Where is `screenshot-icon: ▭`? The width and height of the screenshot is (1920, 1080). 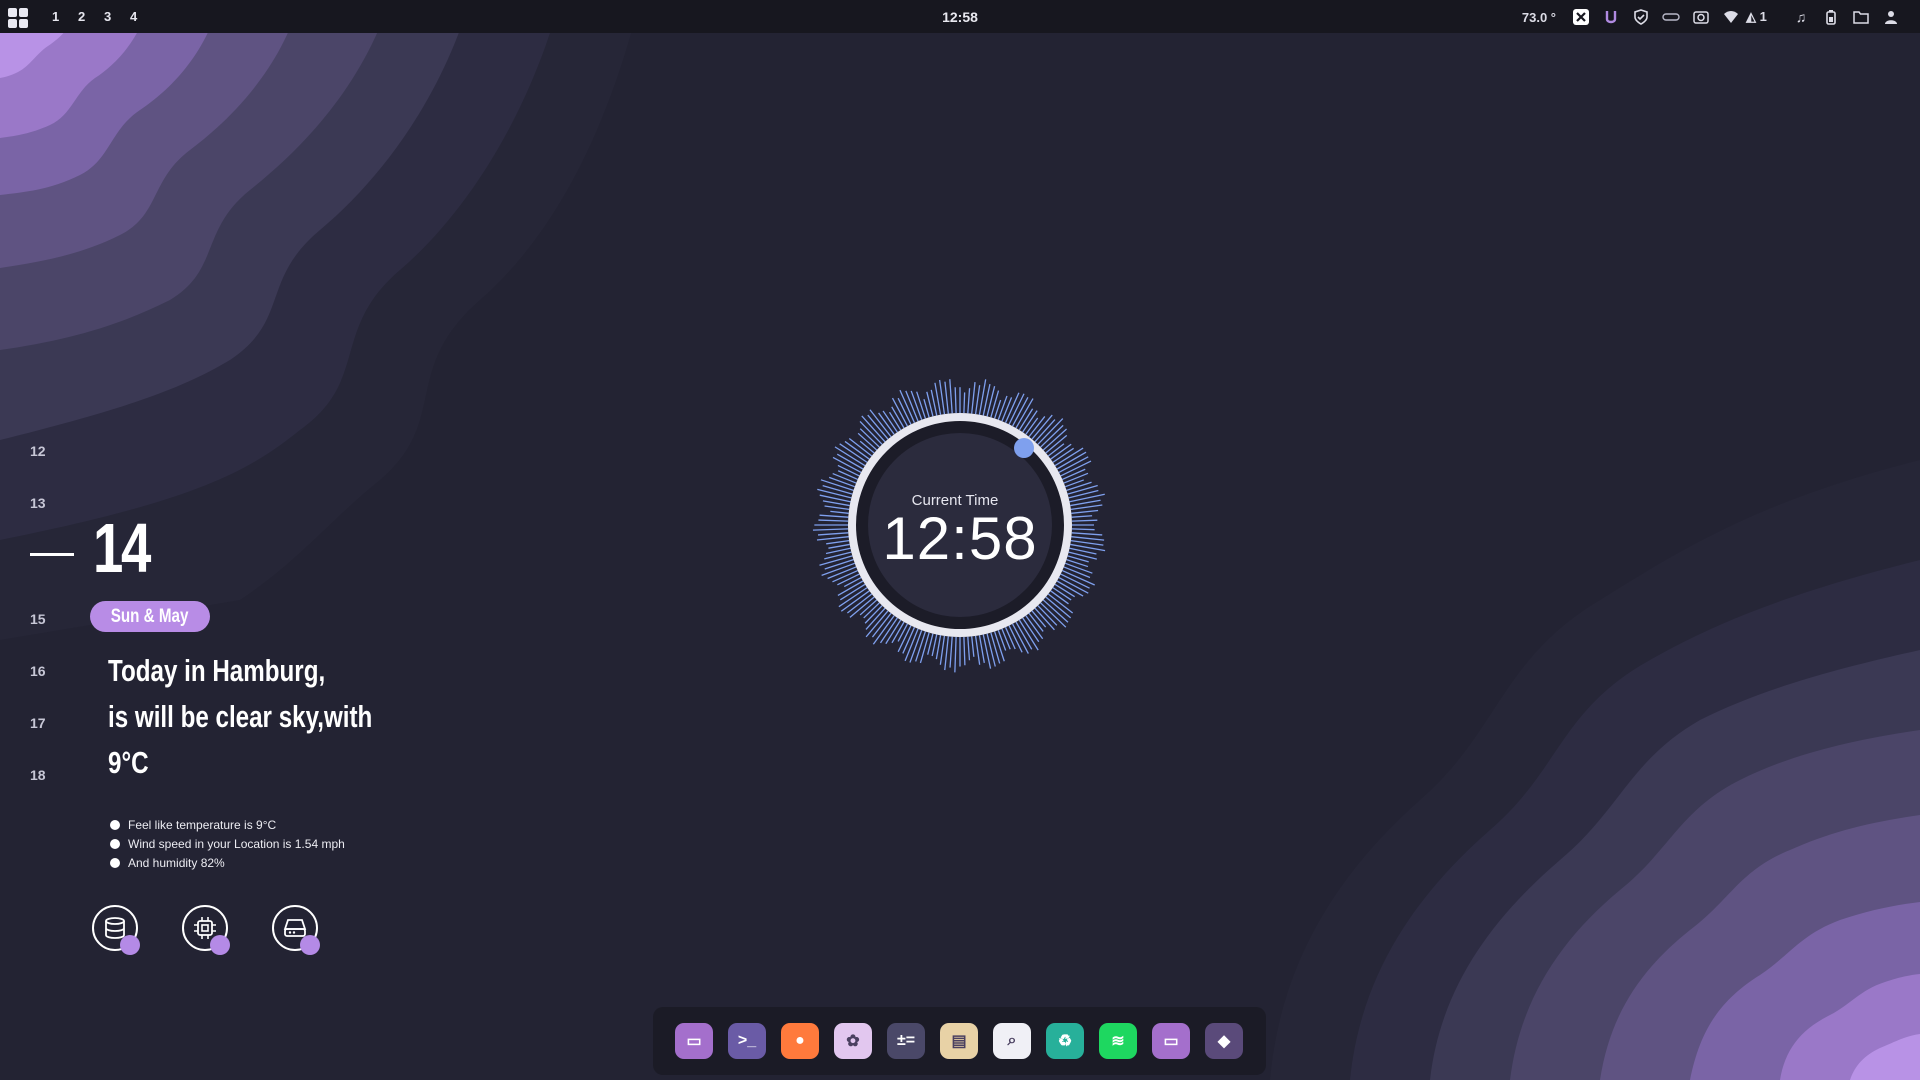 screenshot-icon: ▭ is located at coordinates (1171, 1041).